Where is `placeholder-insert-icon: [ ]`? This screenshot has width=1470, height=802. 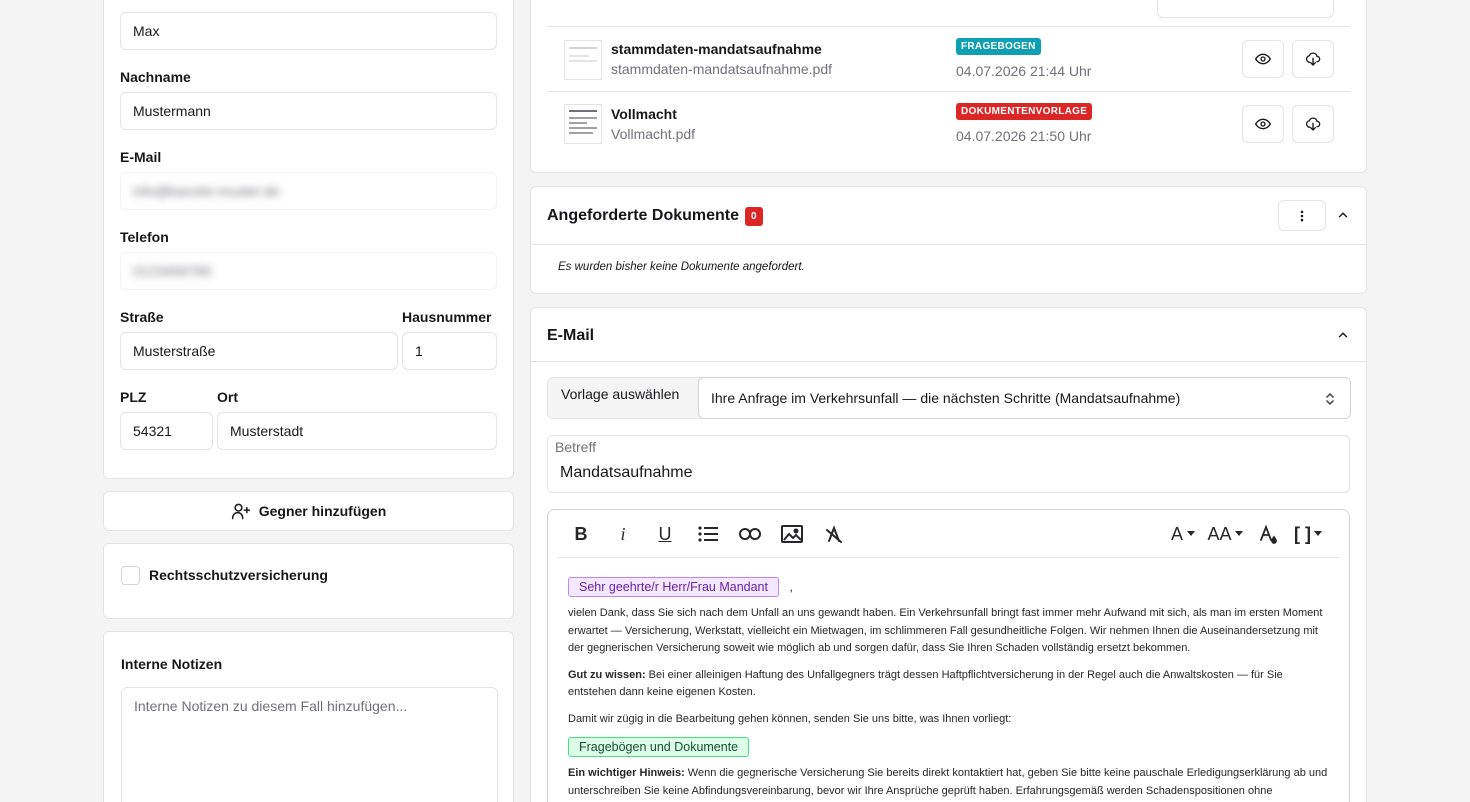 placeholder-insert-icon: [ ] is located at coordinates (1308, 534).